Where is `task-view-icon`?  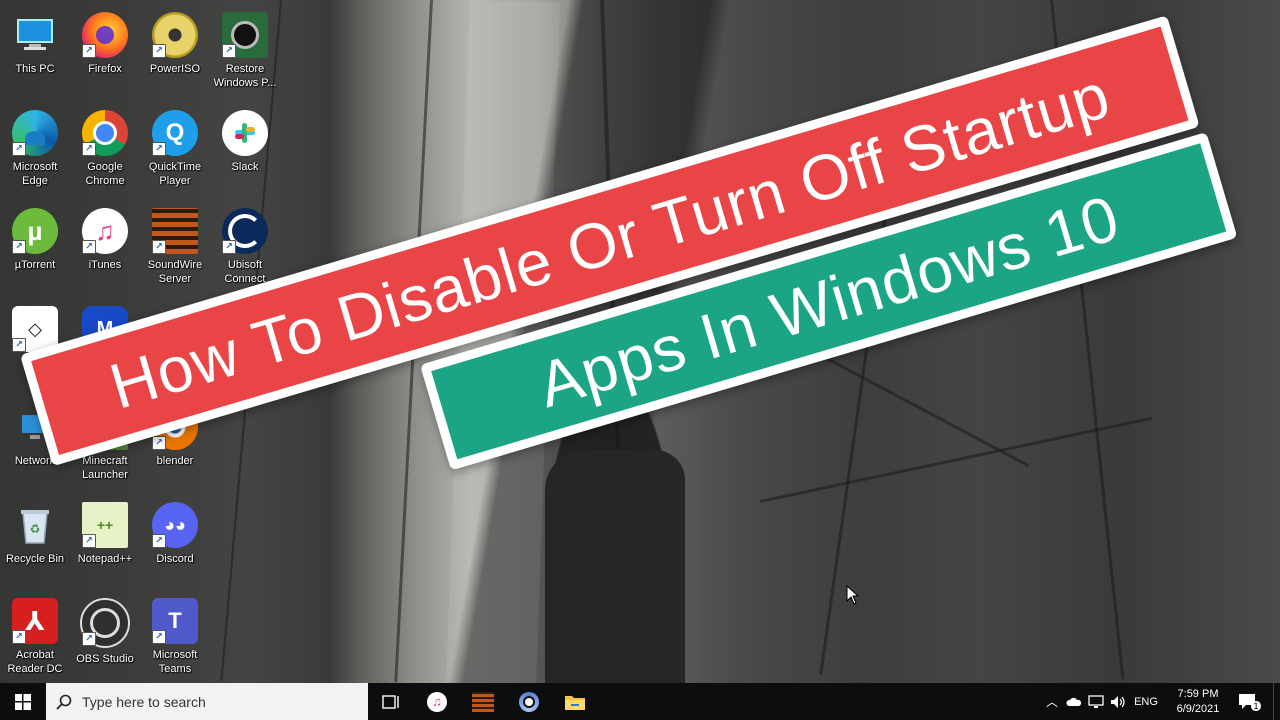
task-view-icon is located at coordinates (390, 701).